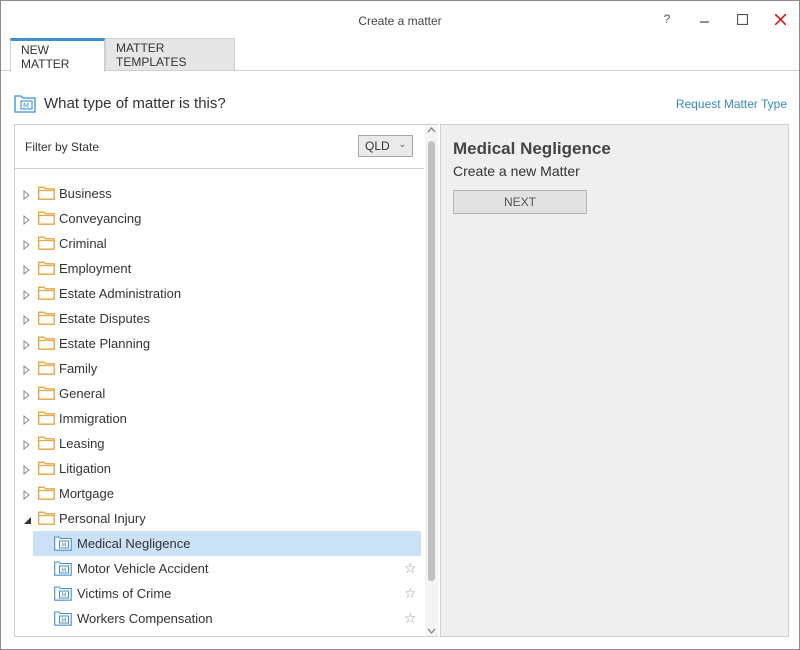 The height and width of the screenshot is (650, 800). I want to click on title-bar: Create a matter ?, so click(400, 19).